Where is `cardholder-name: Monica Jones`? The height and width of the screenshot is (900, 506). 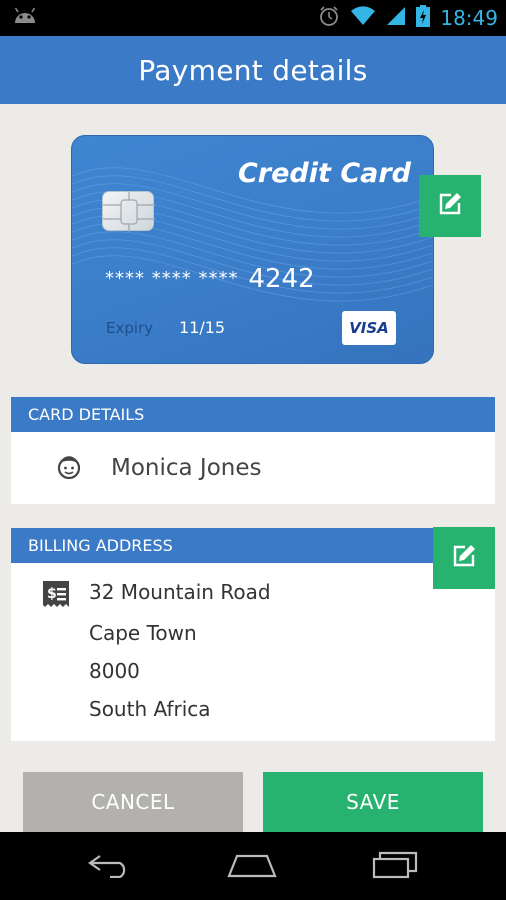 cardholder-name: Monica Jones is located at coordinates (186, 468).